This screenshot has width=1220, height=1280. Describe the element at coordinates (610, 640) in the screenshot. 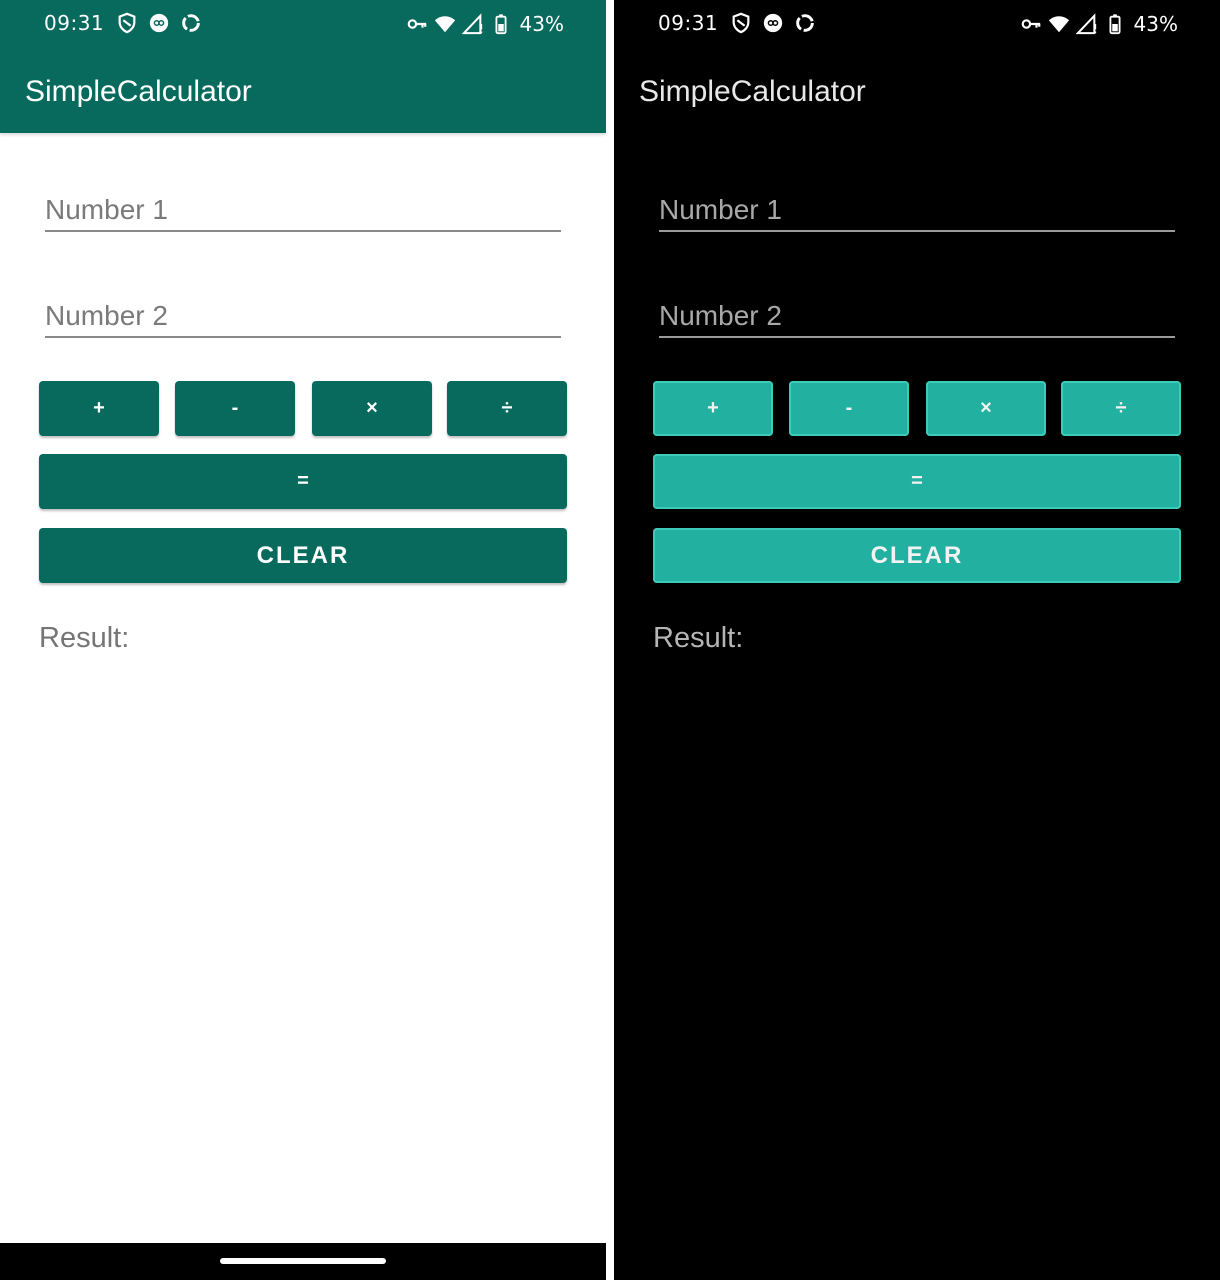

I see `screen-divider` at that location.